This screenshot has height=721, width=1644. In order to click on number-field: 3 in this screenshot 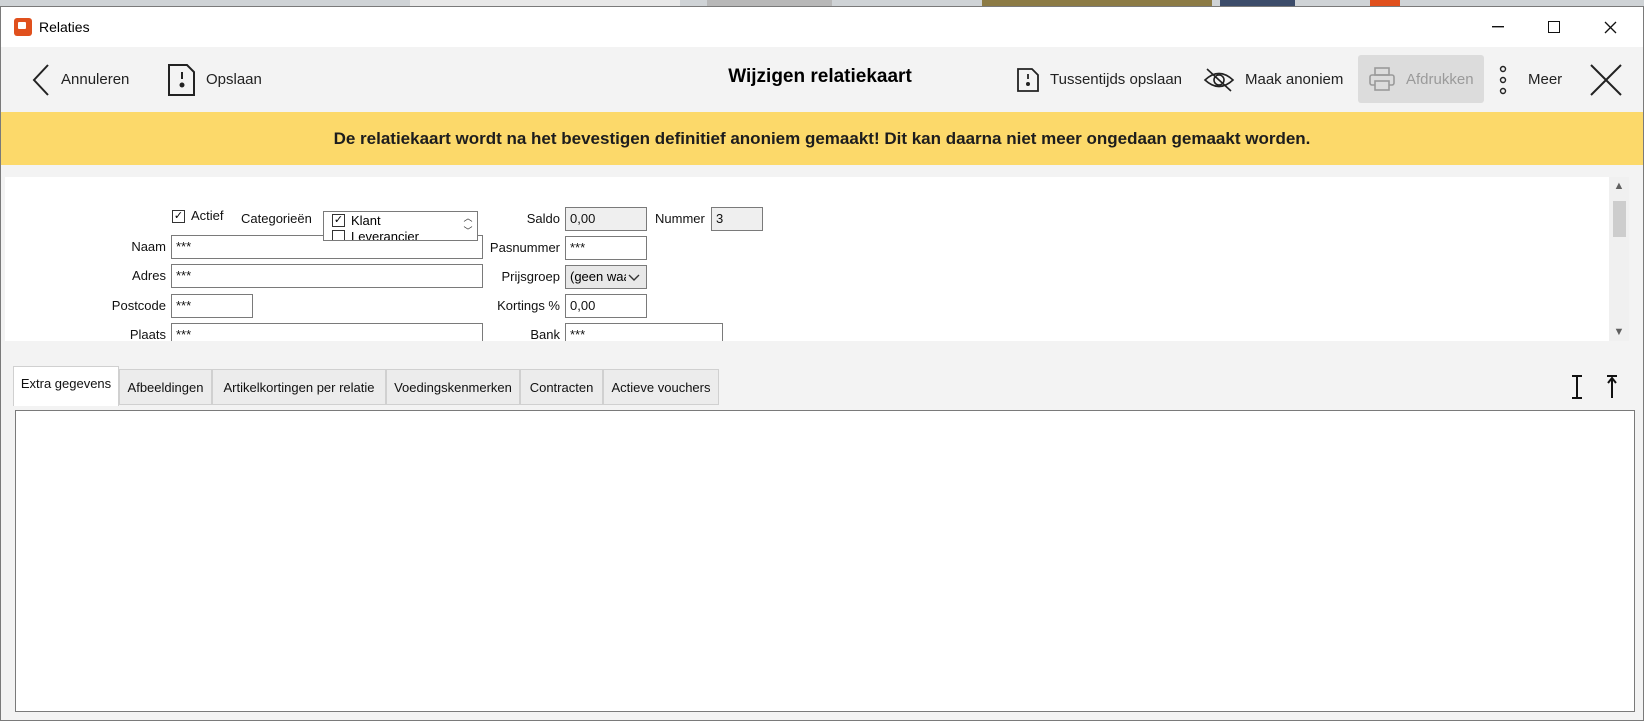, I will do `click(737, 219)`.